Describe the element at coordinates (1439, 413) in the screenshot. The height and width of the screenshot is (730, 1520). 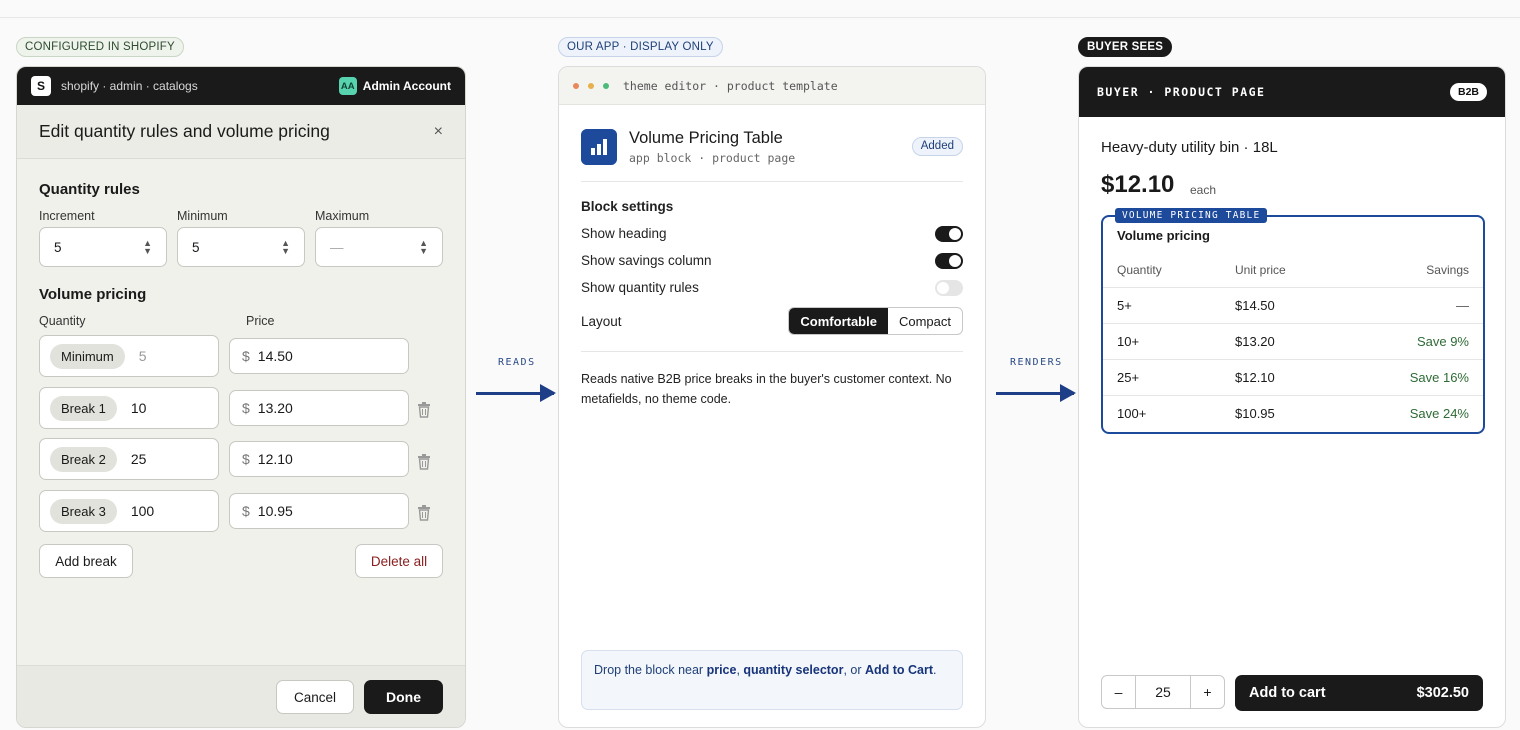
I see `row-savings: Save 24%` at that location.